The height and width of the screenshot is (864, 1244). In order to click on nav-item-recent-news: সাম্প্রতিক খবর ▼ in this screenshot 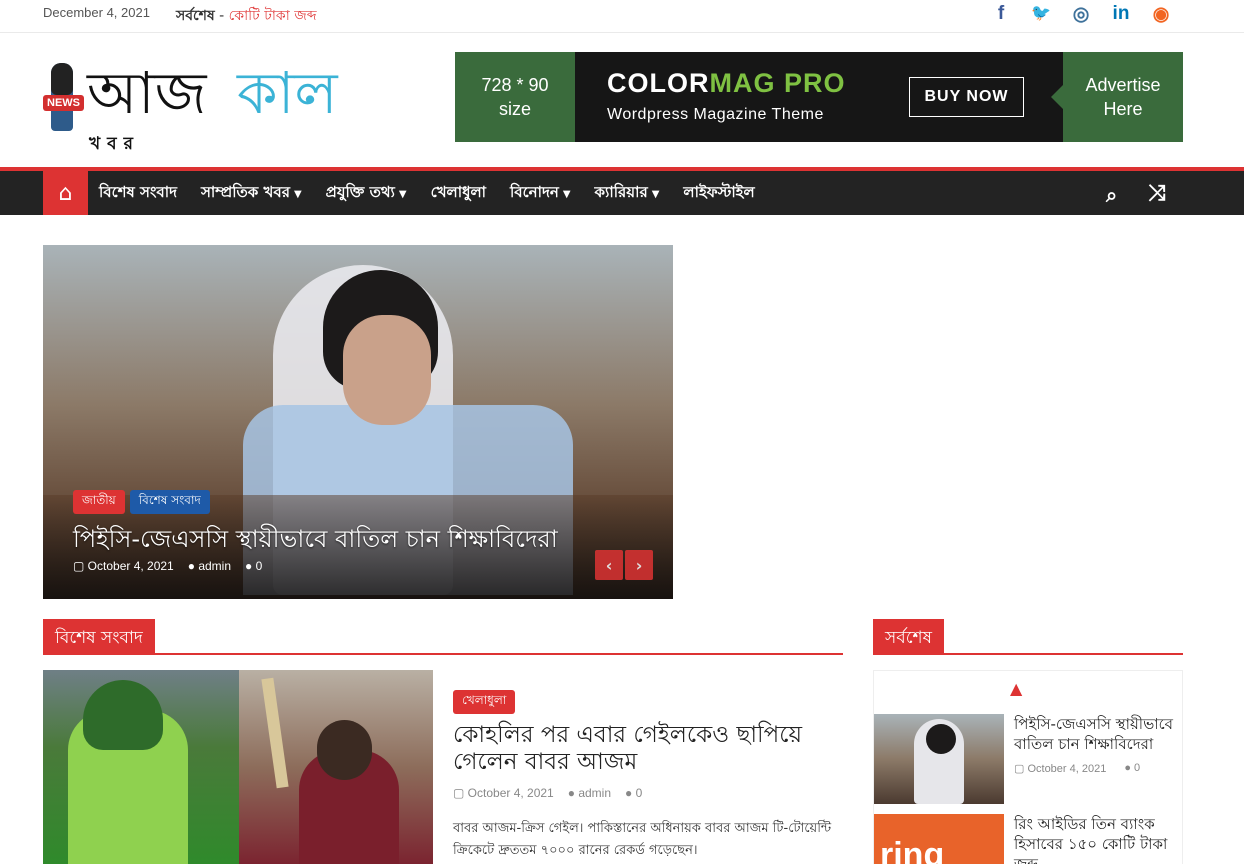, I will do `click(251, 193)`.